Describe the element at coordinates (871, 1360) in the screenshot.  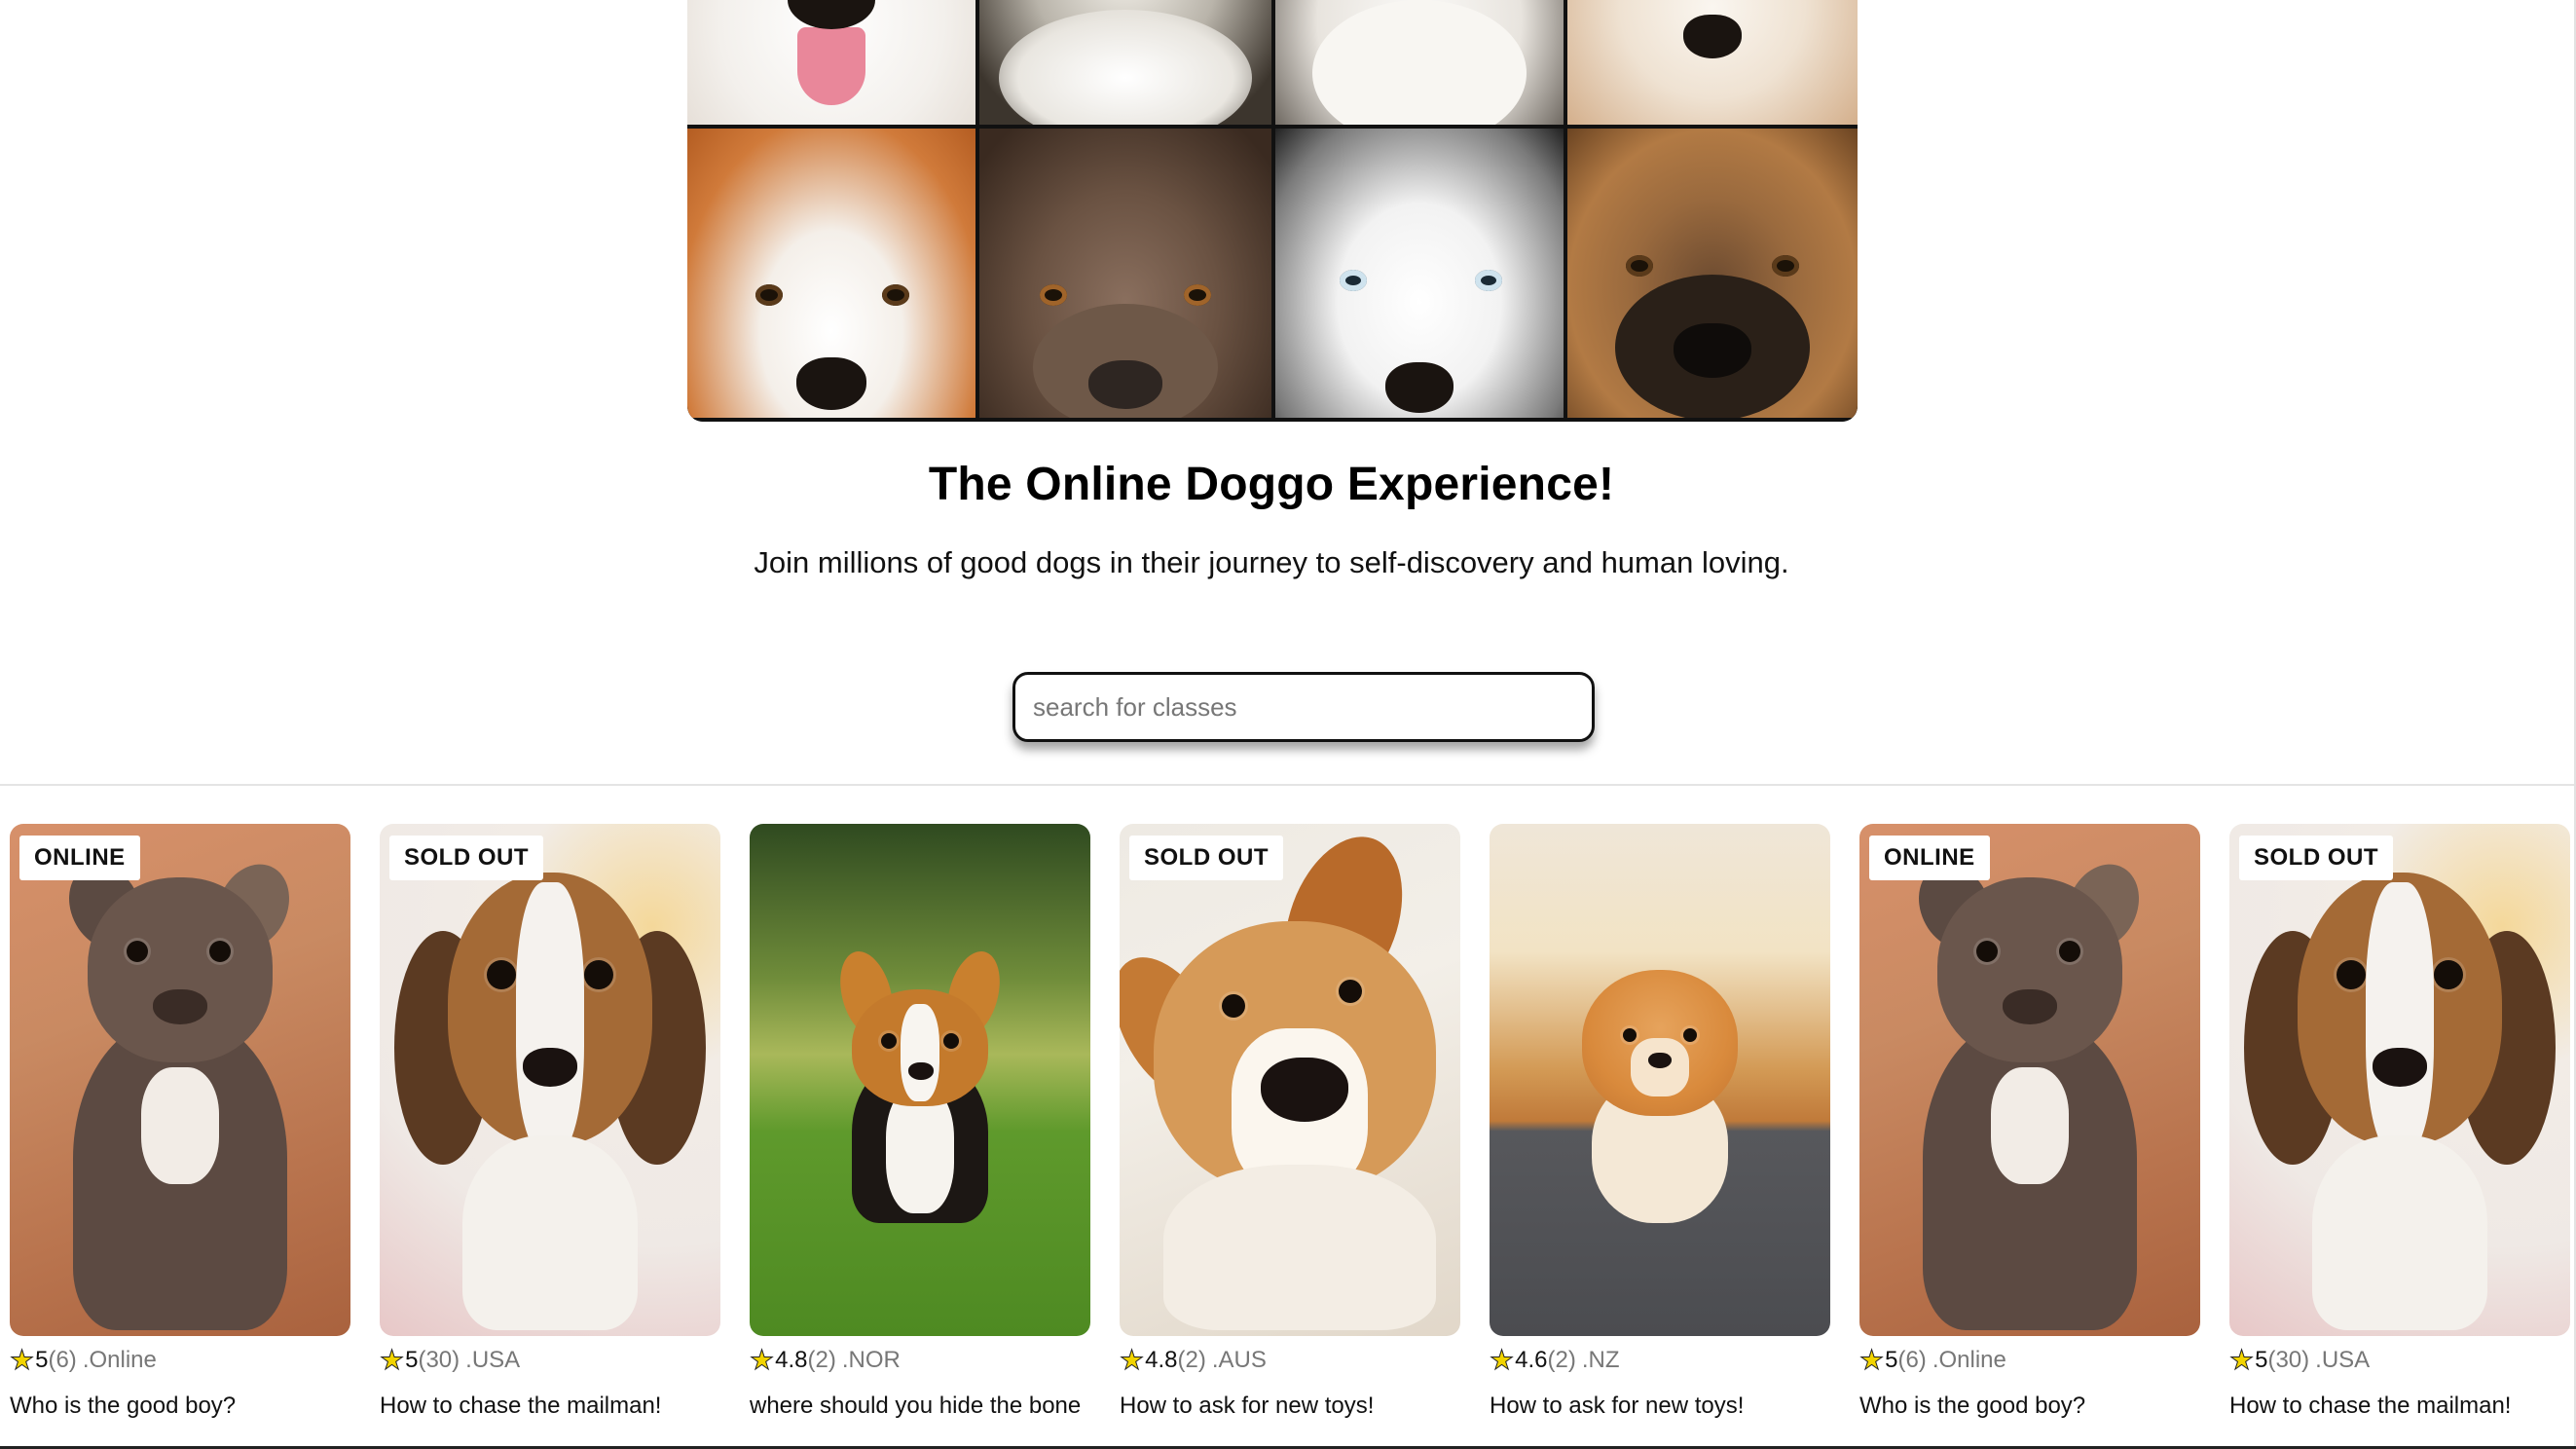
I see `card-location: .NOR` at that location.